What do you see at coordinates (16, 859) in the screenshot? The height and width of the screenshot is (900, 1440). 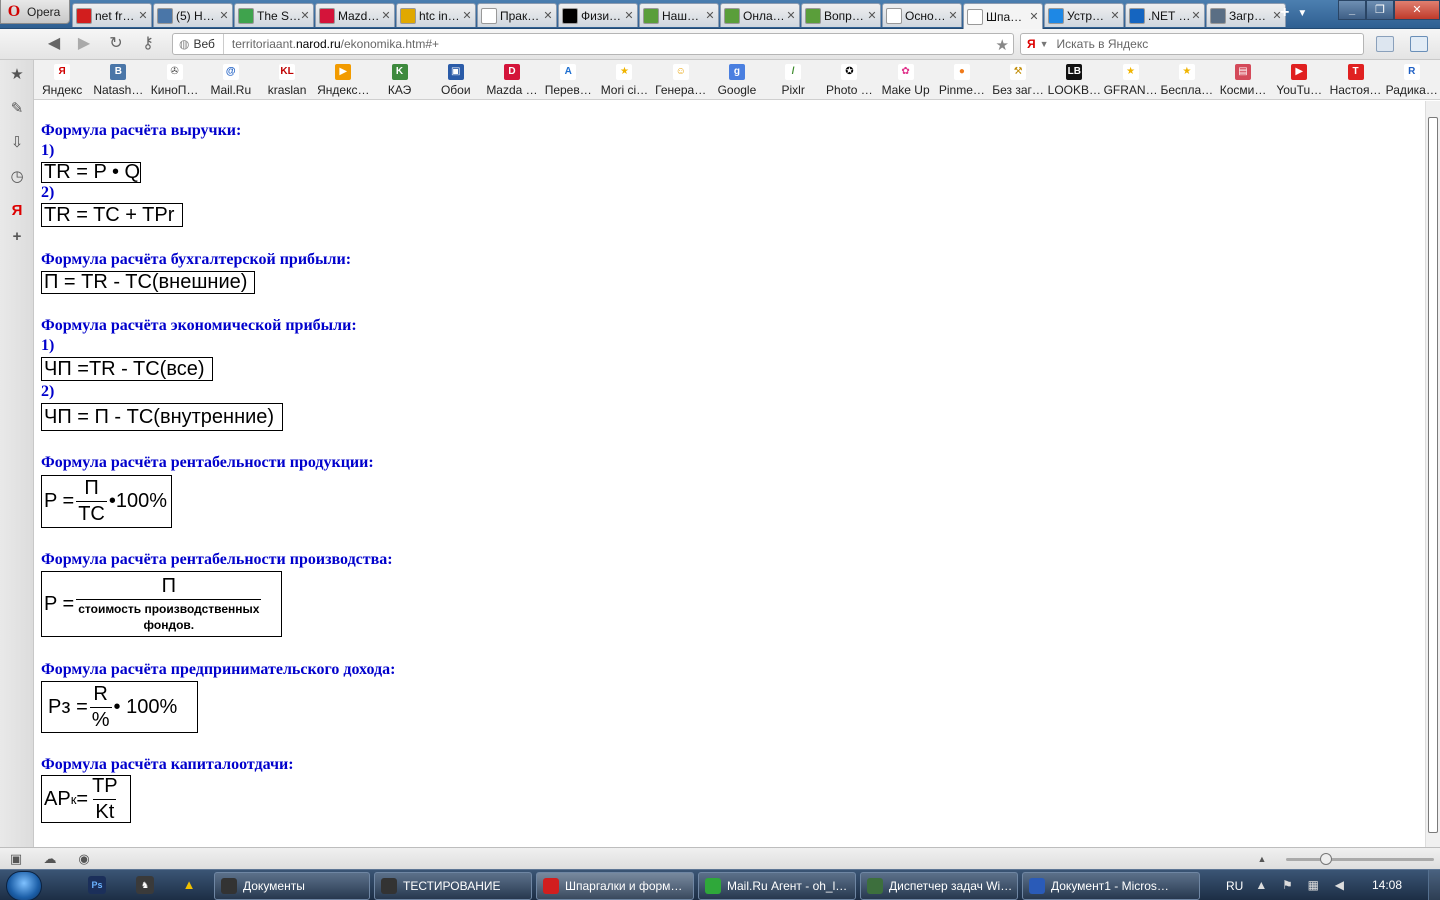 I see `panel-toggle-icon: ▣` at bounding box center [16, 859].